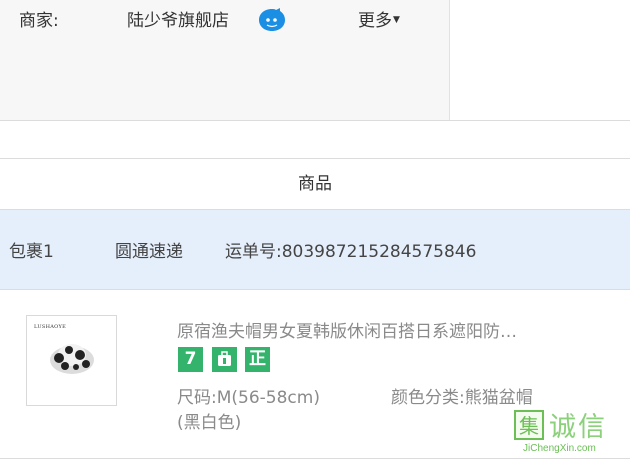 This screenshot has width=630, height=459. I want to click on thumbnail-brand-text: LUSHAOYE, so click(50, 327).